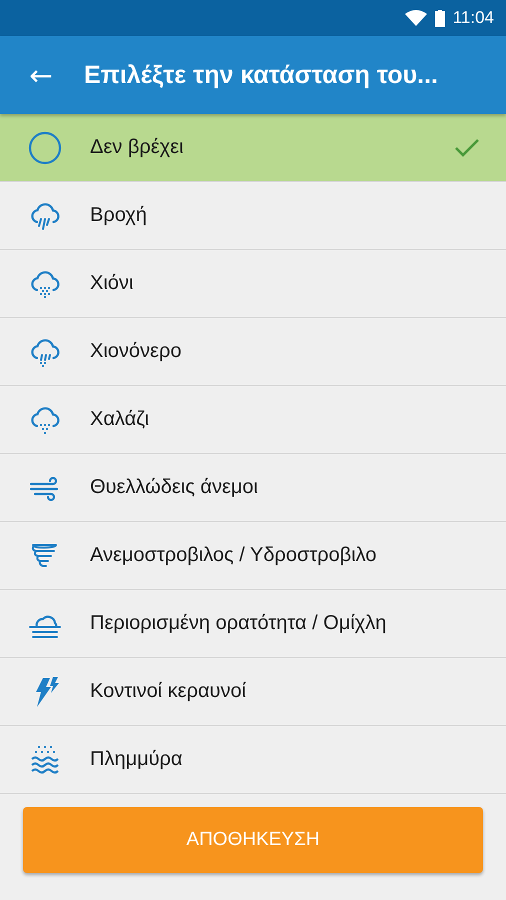 The image size is (506, 900). Describe the element at coordinates (45, 148) in the screenshot. I see `circle-icon` at that location.